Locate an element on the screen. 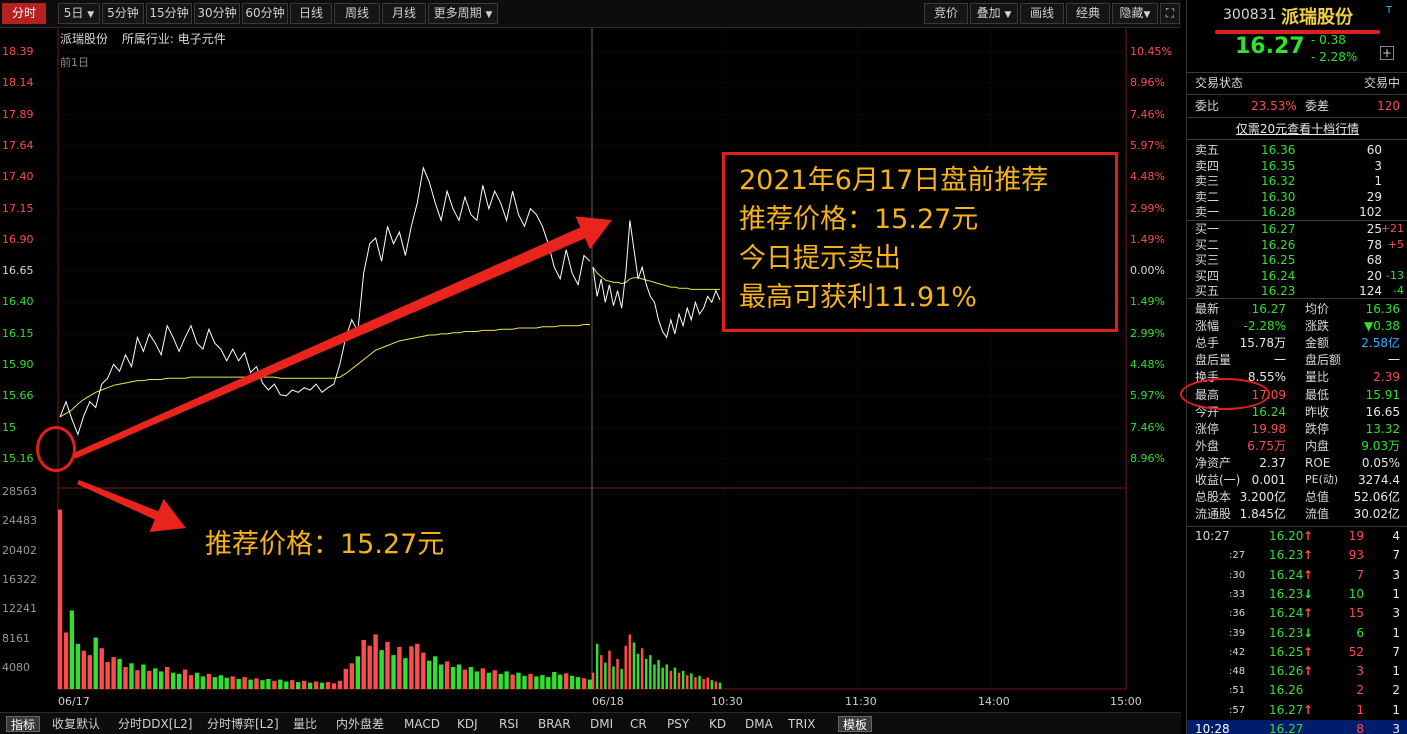 The image size is (1407, 734). stat-label: 量比 is located at coordinates (1317, 377).